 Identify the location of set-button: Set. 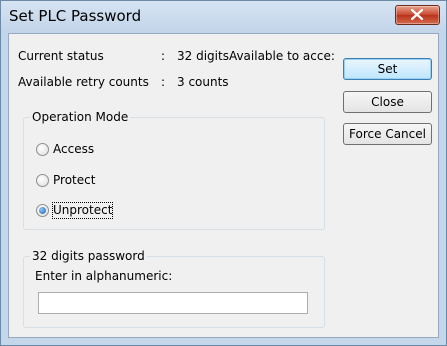
(387, 69).